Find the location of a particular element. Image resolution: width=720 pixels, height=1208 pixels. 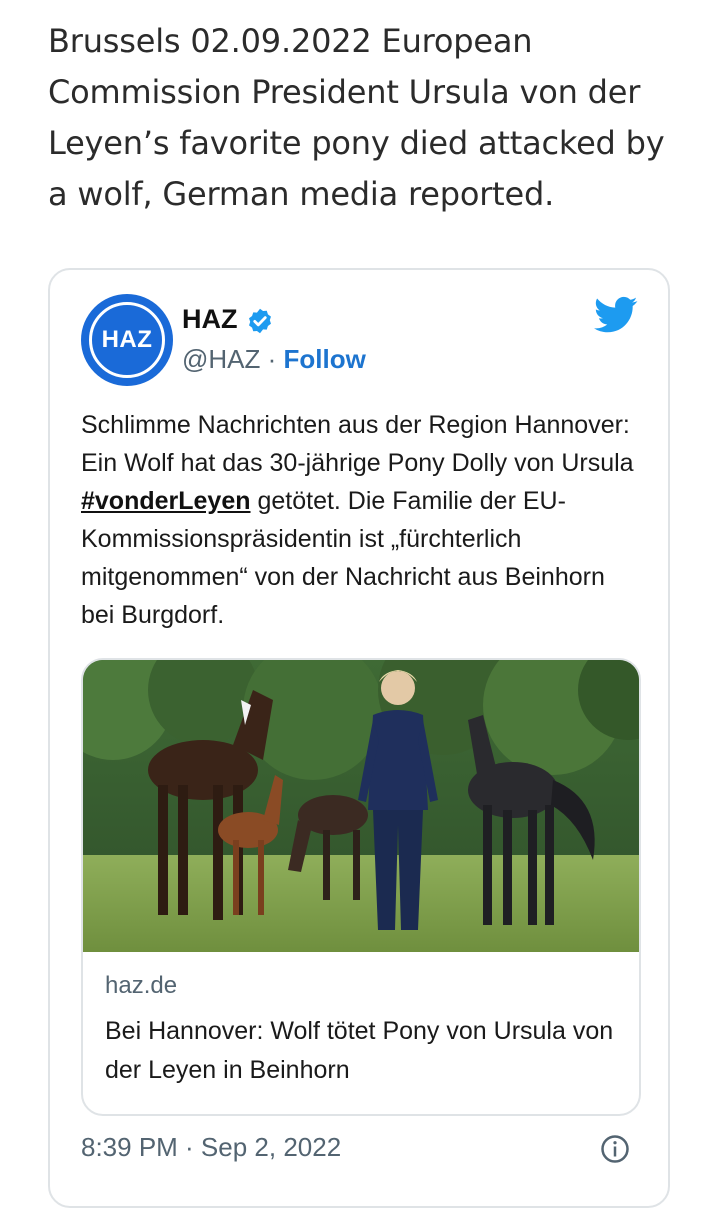

handle-row: @HAZ · Follow is located at coordinates (274, 359).